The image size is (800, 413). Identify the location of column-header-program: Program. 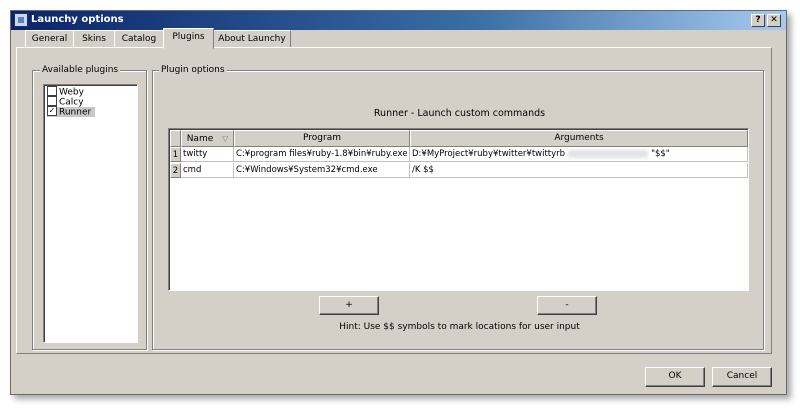
(322, 138).